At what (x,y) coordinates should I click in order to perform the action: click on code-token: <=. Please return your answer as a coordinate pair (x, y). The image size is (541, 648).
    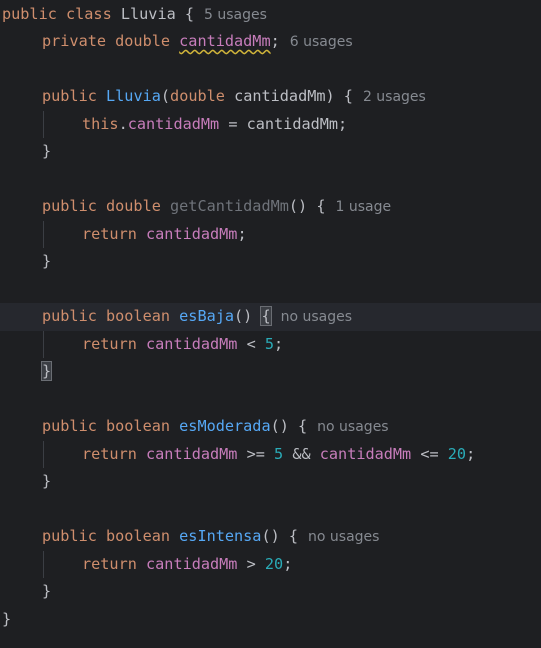
    Looking at the image, I should click on (429, 453).